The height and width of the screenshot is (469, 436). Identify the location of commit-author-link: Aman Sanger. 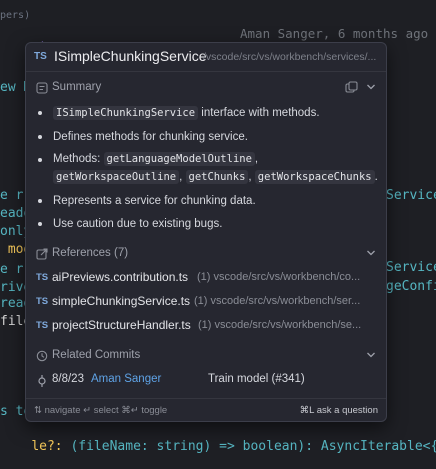
(126, 379).